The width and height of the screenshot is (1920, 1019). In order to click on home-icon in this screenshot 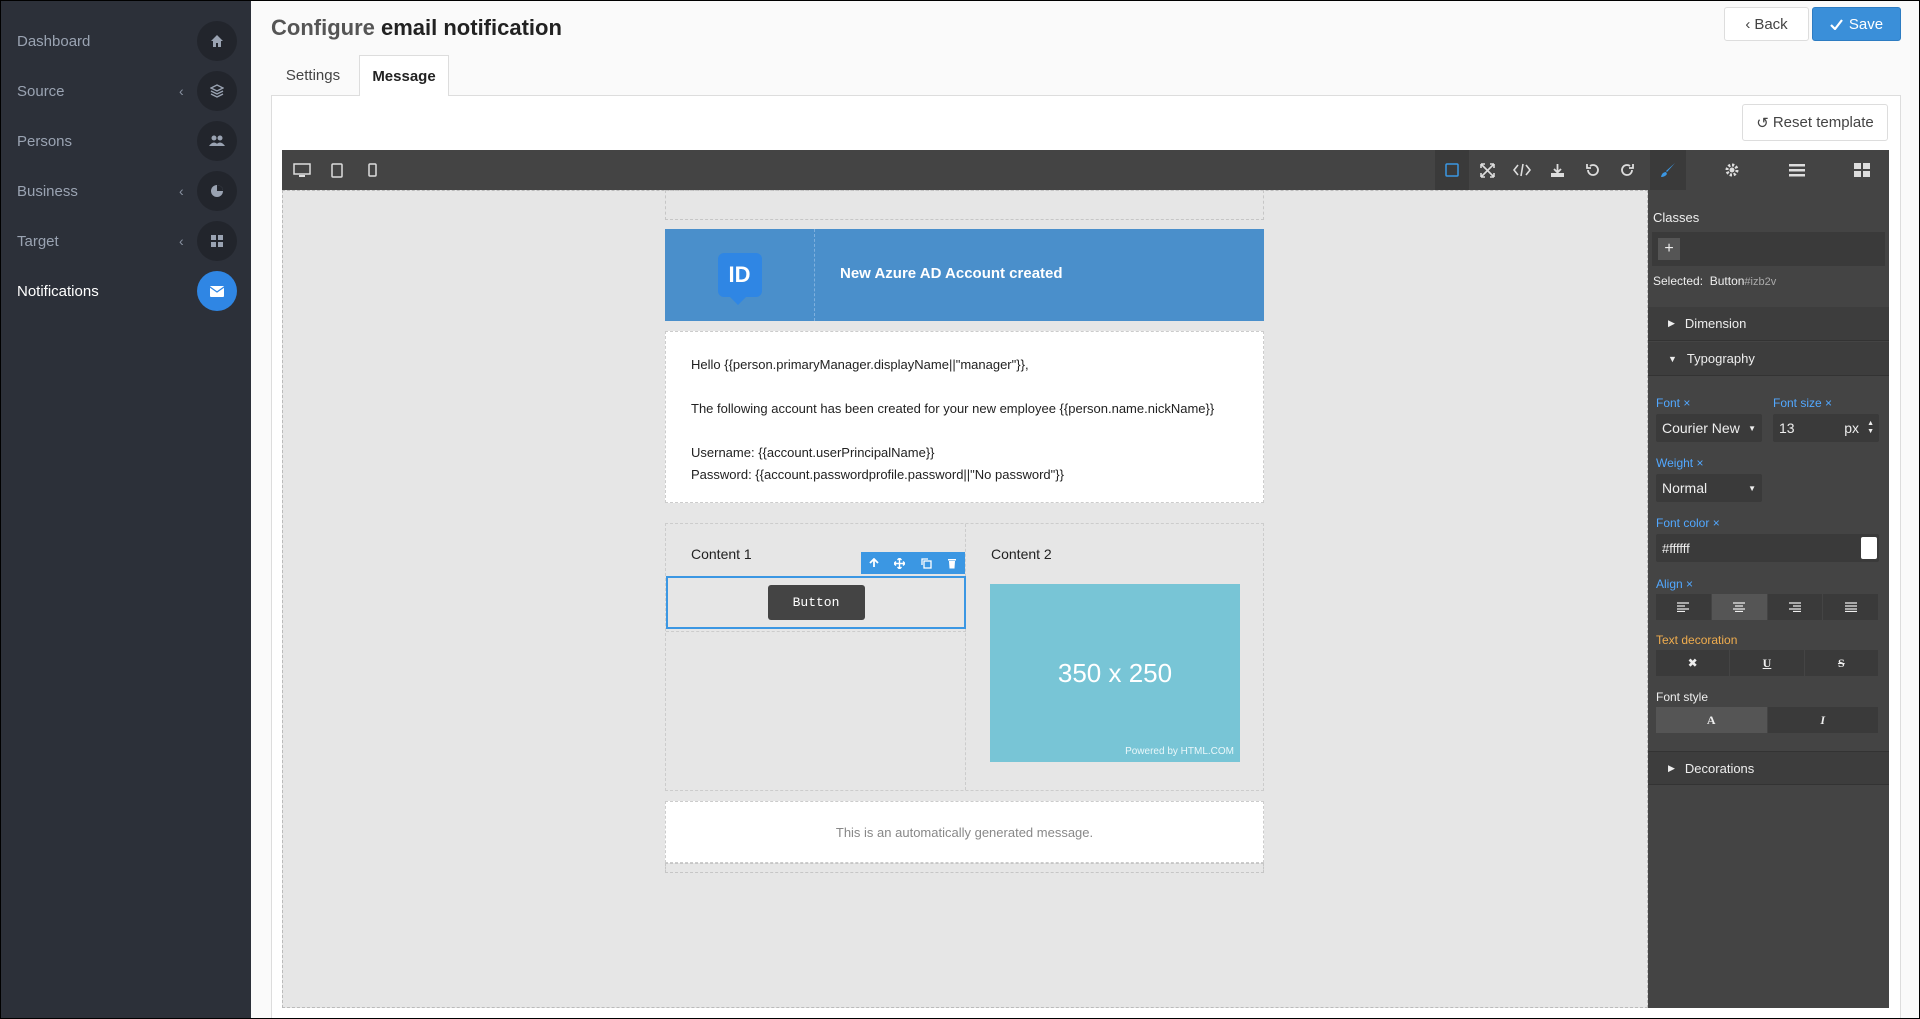, I will do `click(217, 41)`.